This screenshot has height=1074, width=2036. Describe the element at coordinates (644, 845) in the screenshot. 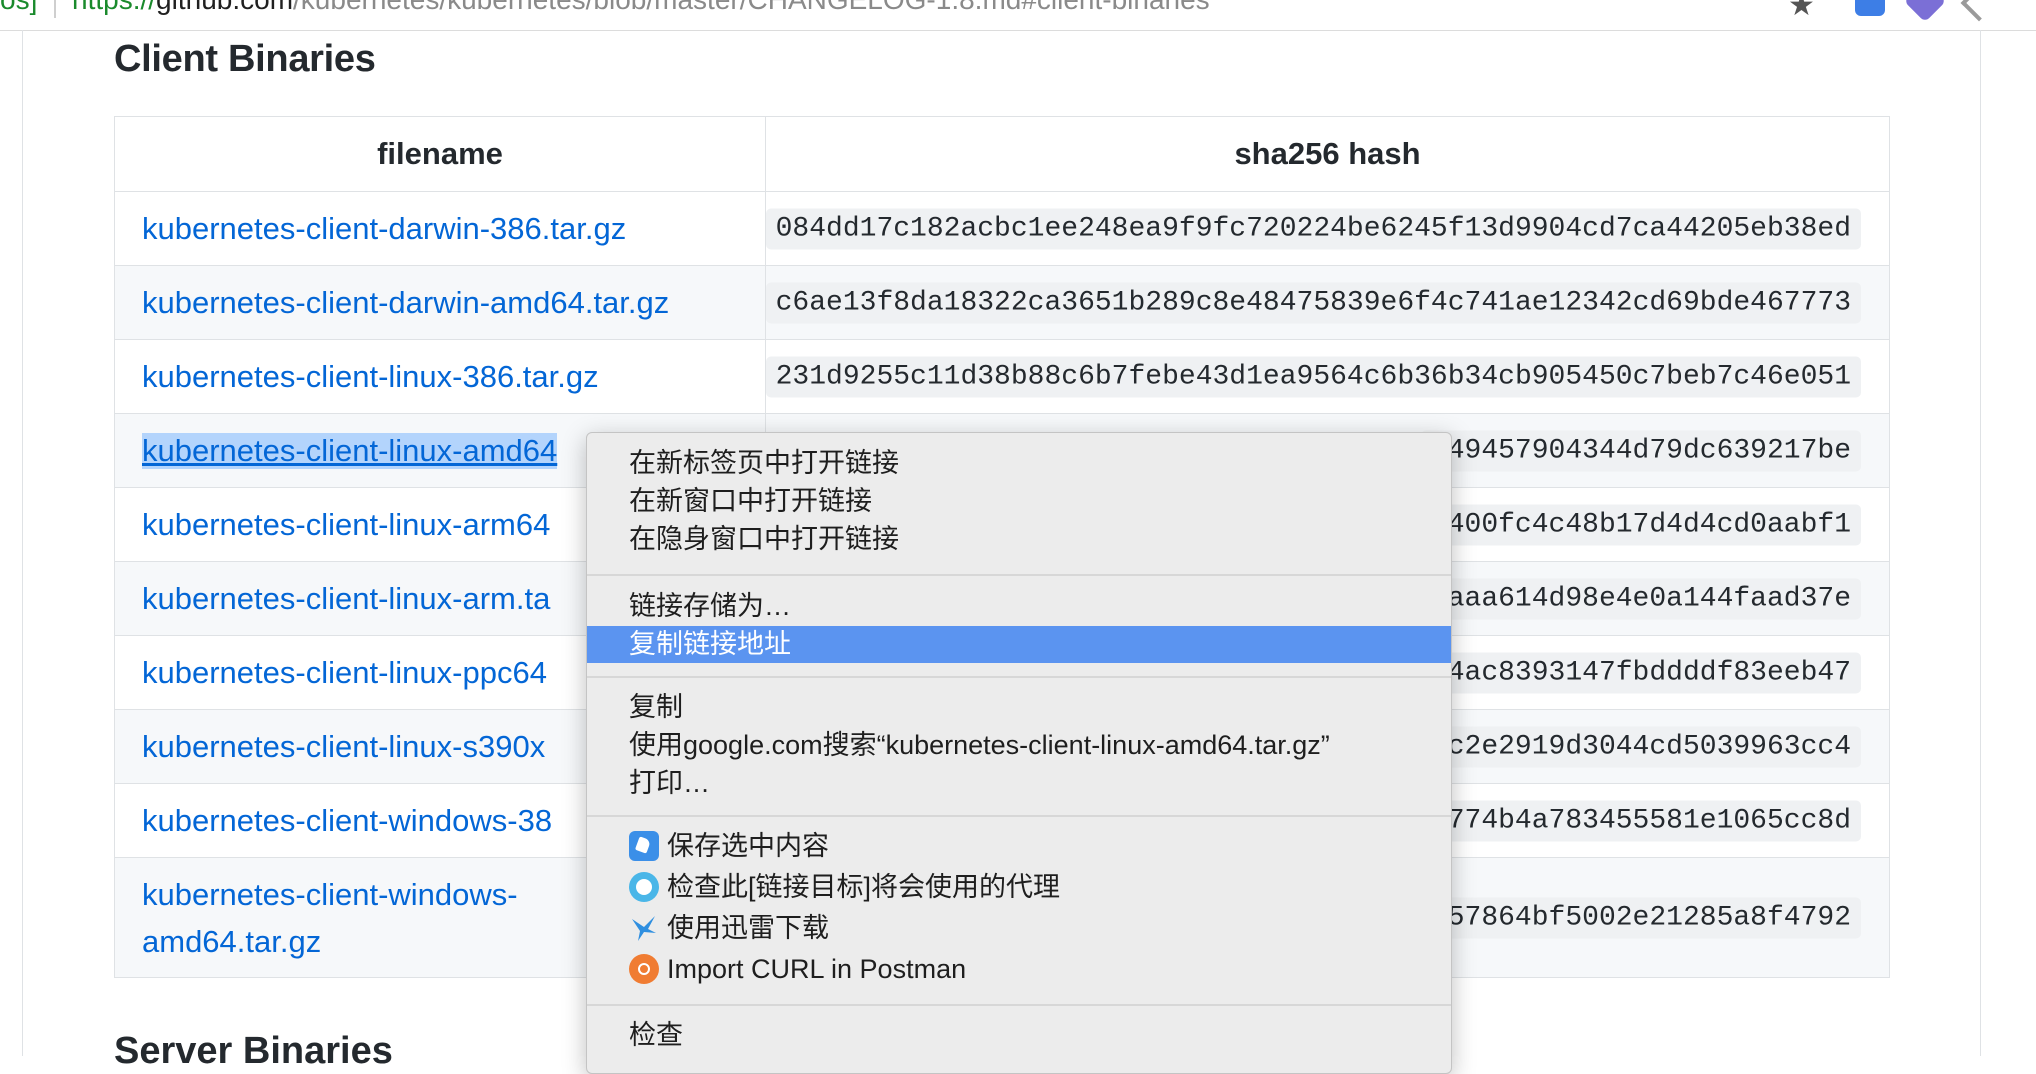

I see `save-selection-icon` at that location.